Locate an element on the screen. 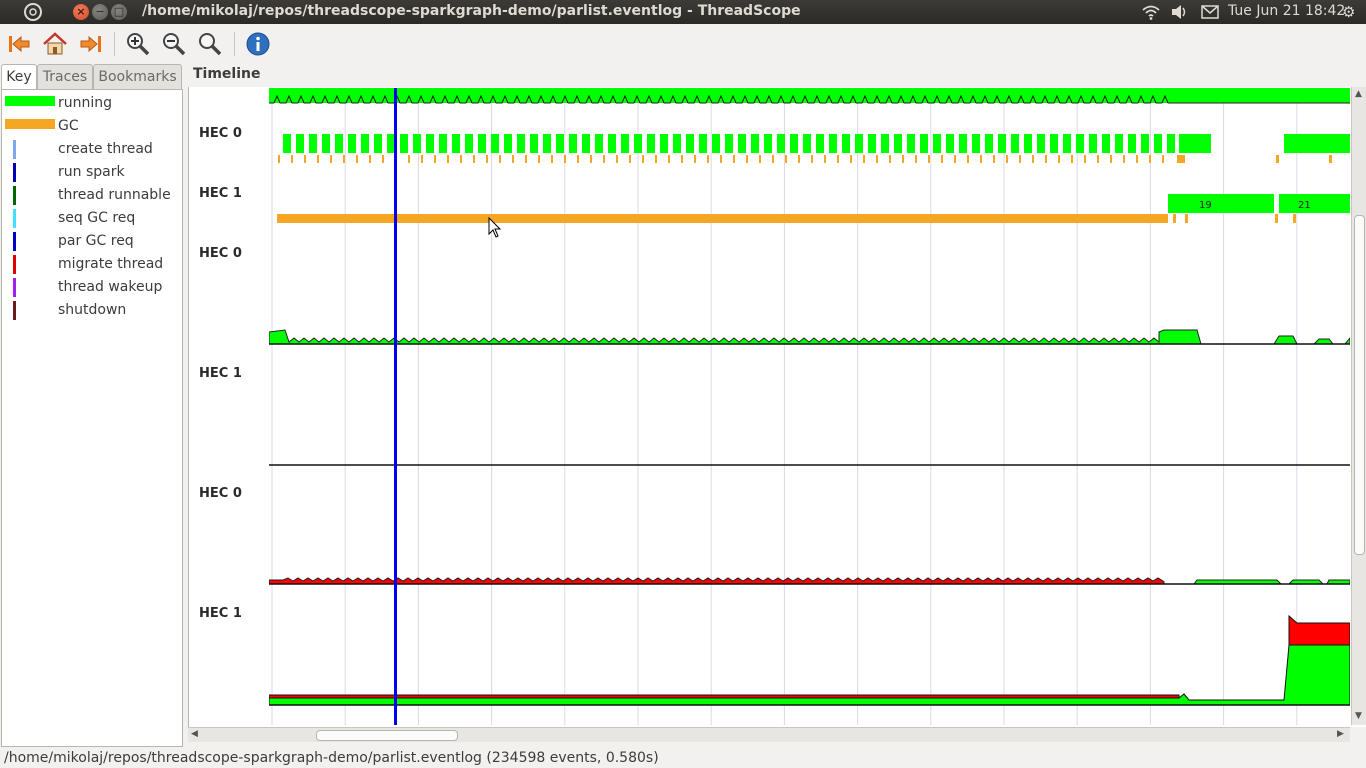  timeline-title: Timeline is located at coordinates (227, 74).